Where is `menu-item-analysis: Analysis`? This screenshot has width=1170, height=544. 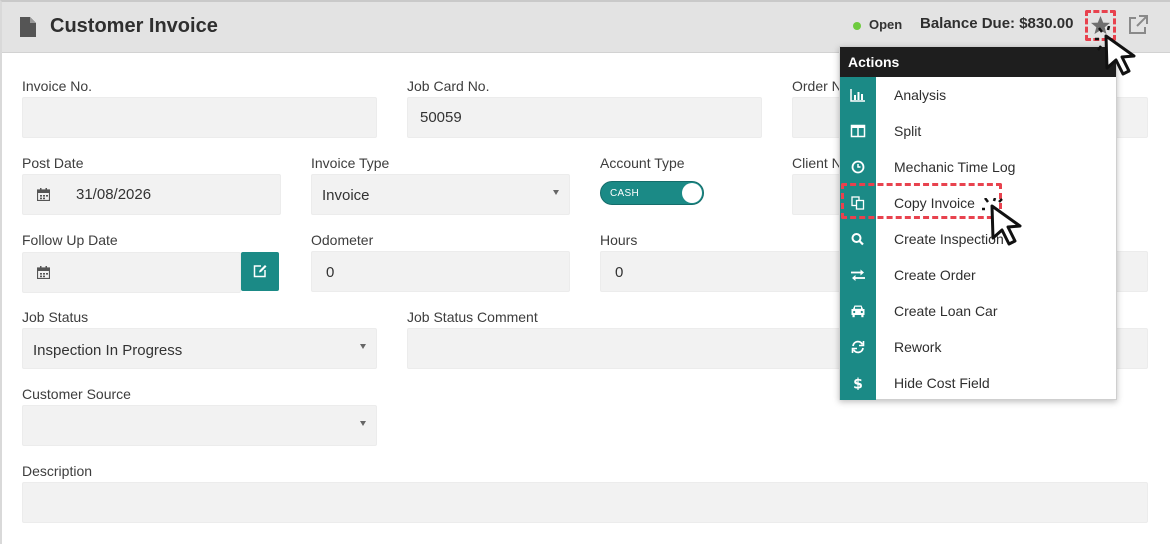 menu-item-analysis: Analysis is located at coordinates (978, 95).